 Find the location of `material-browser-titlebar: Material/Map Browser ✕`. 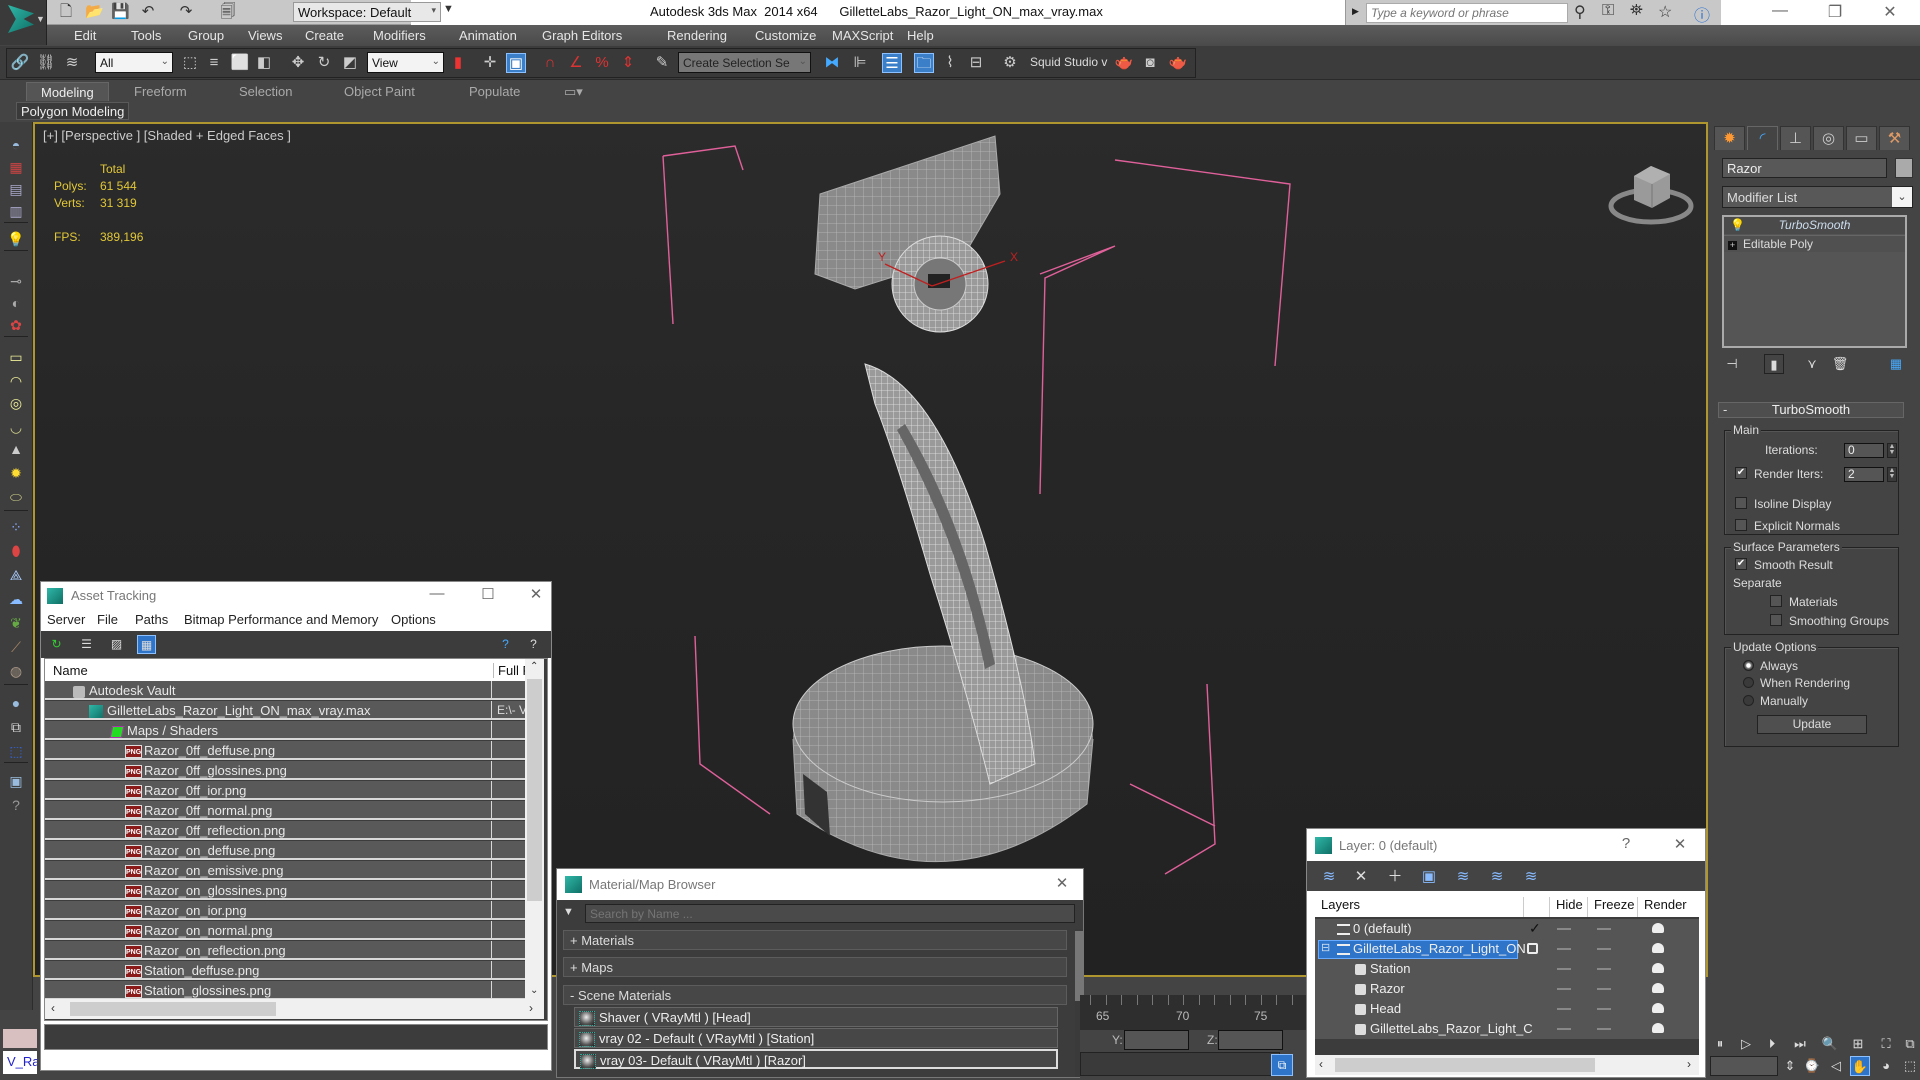

material-browser-titlebar: Material/Map Browser ✕ is located at coordinates (820, 884).